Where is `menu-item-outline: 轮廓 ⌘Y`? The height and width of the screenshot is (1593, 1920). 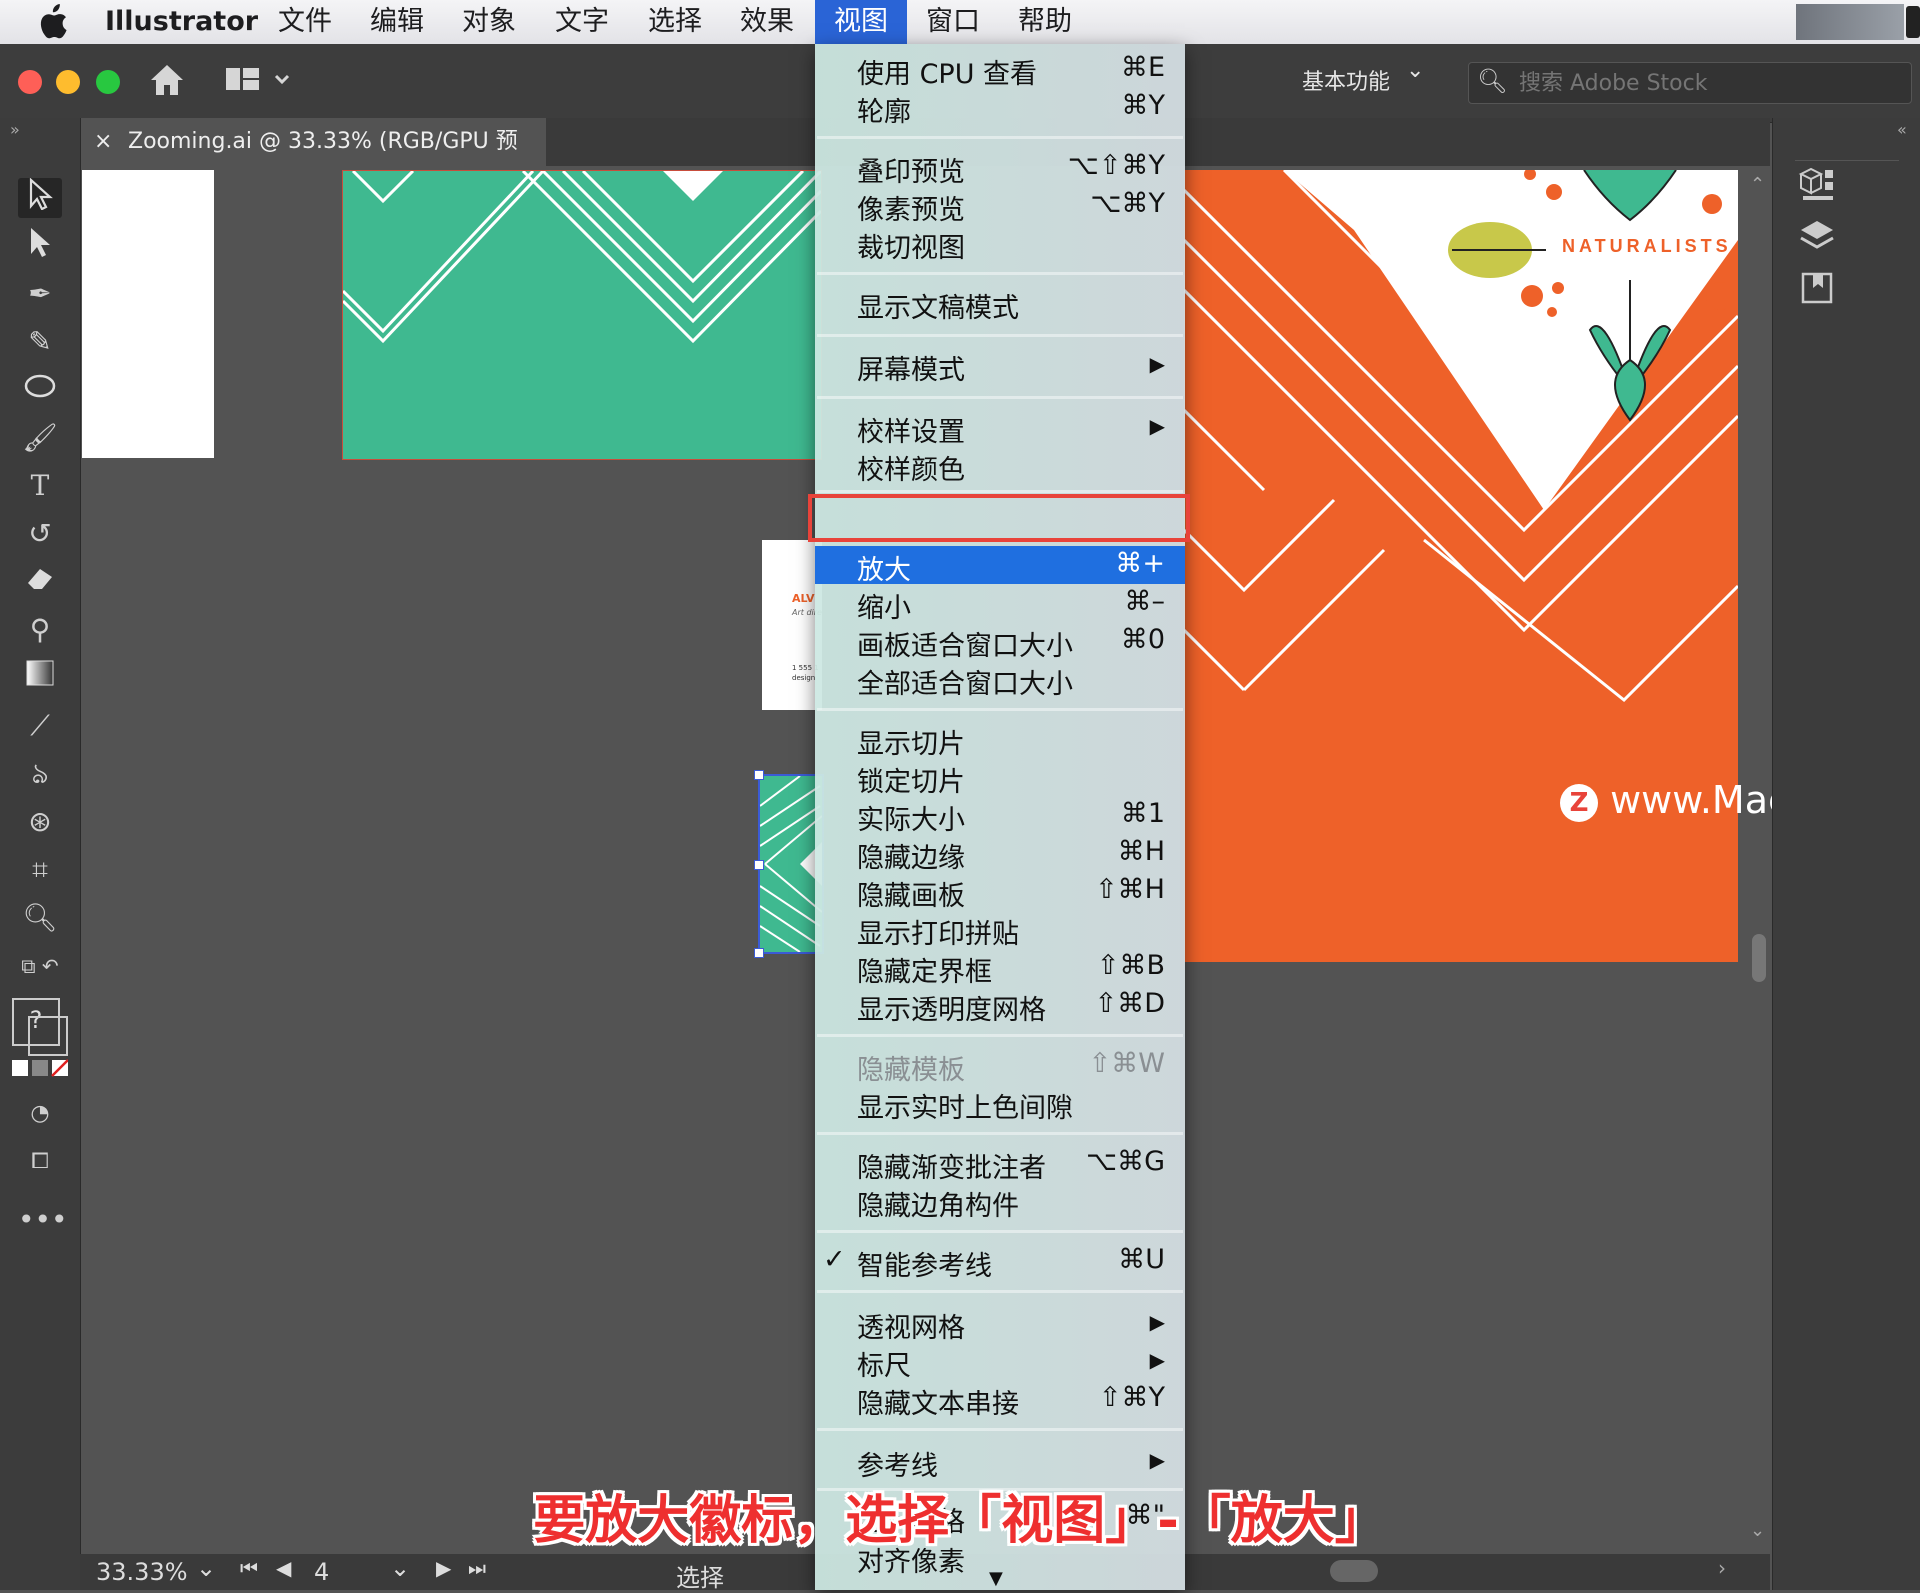 menu-item-outline: 轮廓 ⌘Y is located at coordinates (1000, 108).